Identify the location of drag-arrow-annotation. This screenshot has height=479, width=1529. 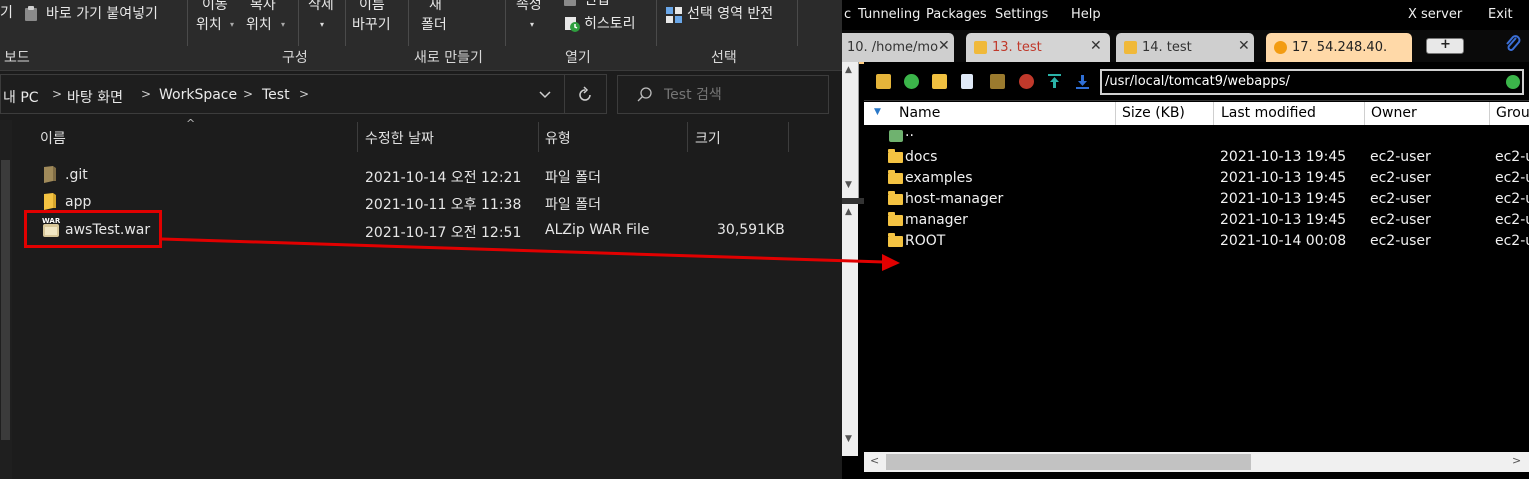
(530, 254).